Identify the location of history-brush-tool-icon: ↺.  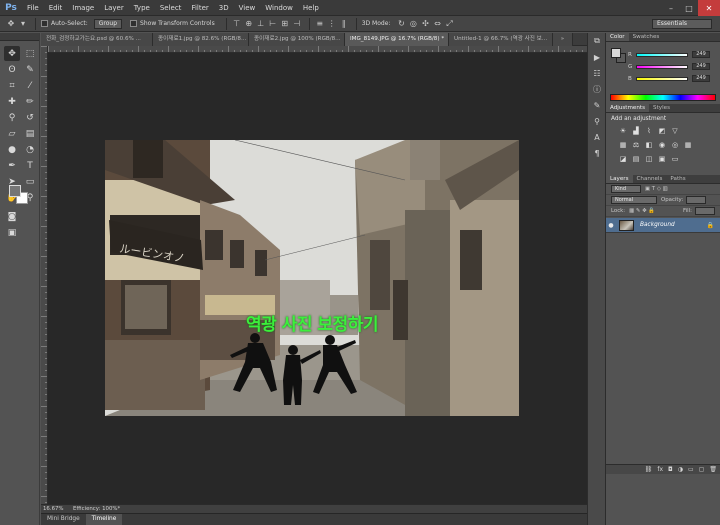
(30, 117).